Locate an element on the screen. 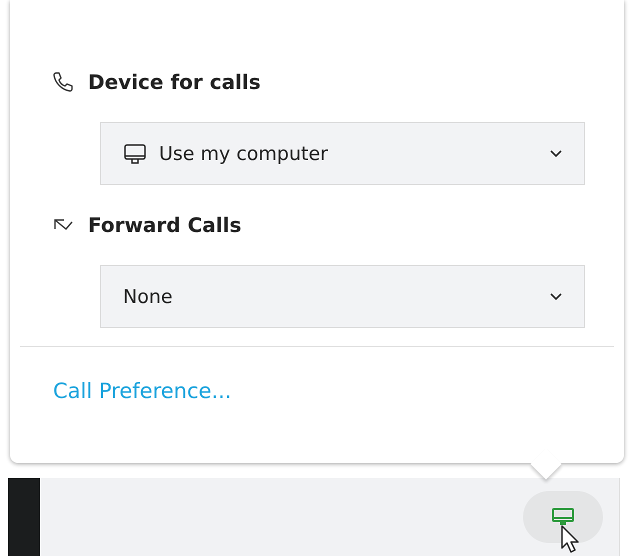 This screenshot has width=638, height=556. device-button is located at coordinates (563, 517).